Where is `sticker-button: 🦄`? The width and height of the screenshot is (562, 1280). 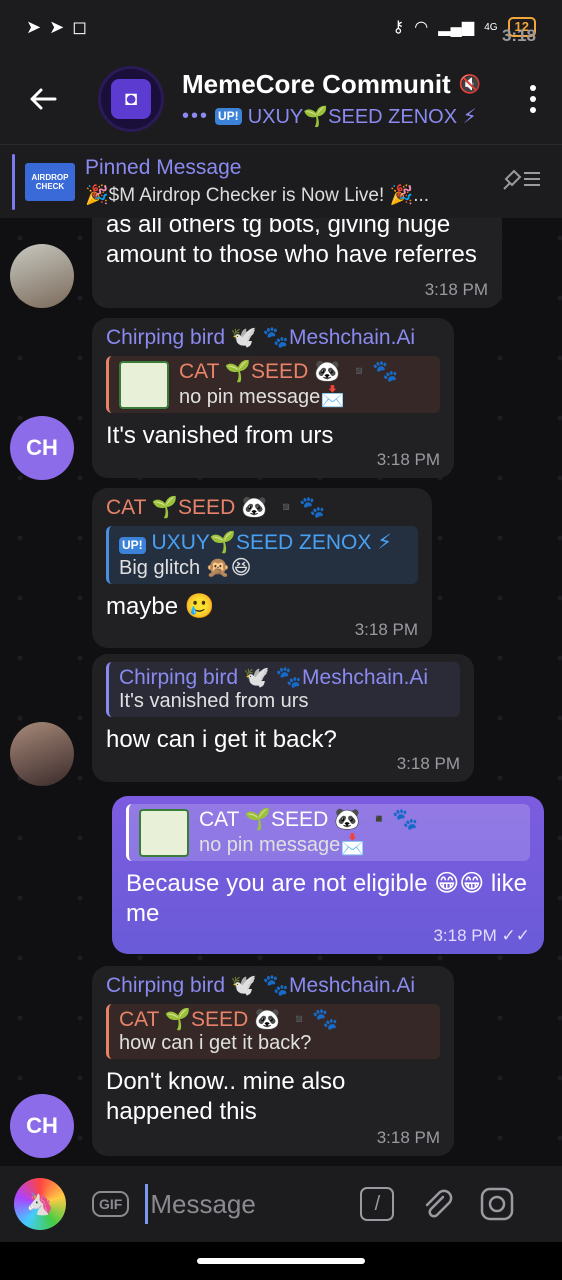 sticker-button: 🦄 is located at coordinates (40, 1204).